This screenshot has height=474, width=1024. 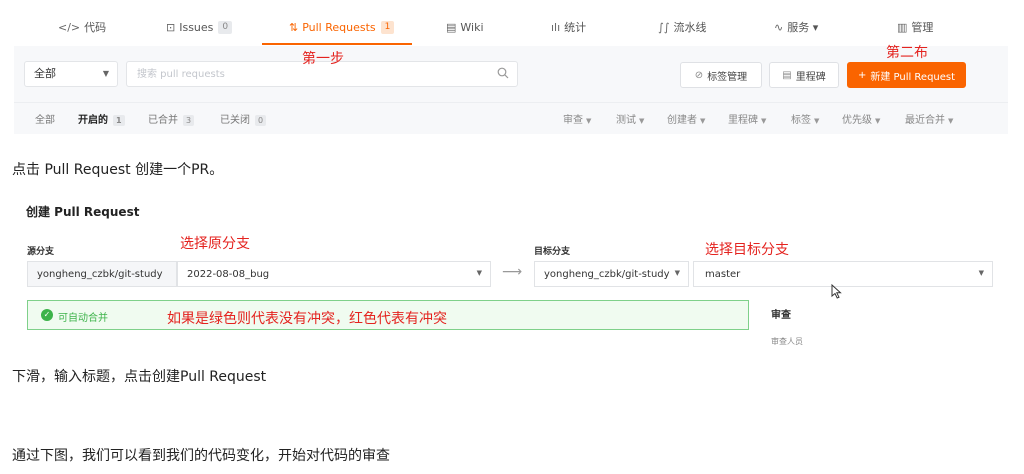 What do you see at coordinates (664, 27) in the screenshot?
I see `pipeline-icon: ∫∫` at bounding box center [664, 27].